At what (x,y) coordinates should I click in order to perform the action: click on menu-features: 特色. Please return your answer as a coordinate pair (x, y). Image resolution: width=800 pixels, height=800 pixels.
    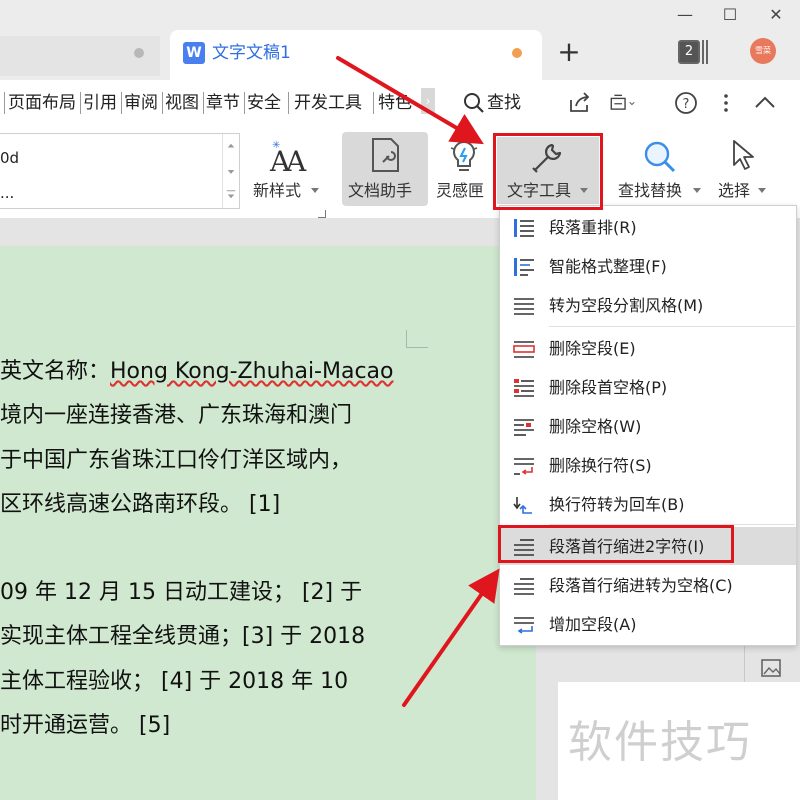
    Looking at the image, I should click on (398, 103).